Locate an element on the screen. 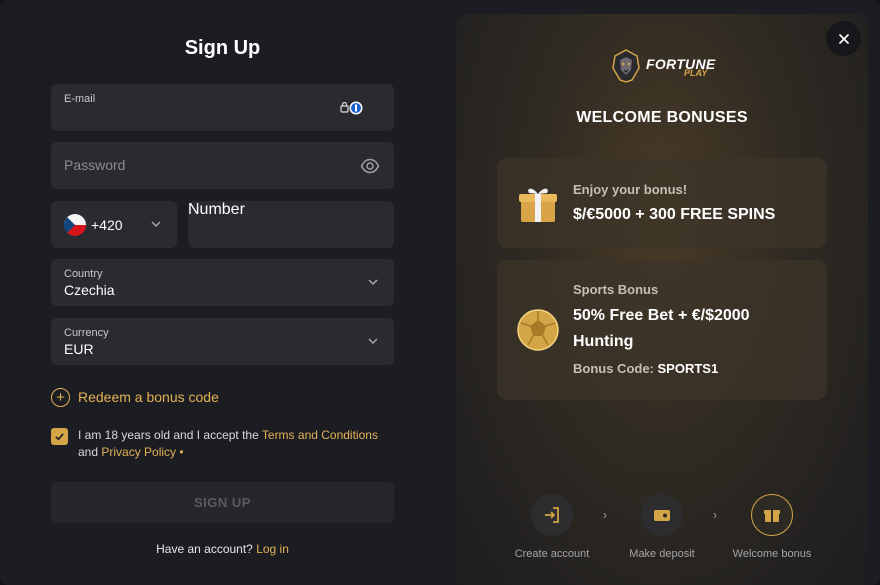 This screenshot has width=880, height=585. country-value: Czechia is located at coordinates (89, 290).